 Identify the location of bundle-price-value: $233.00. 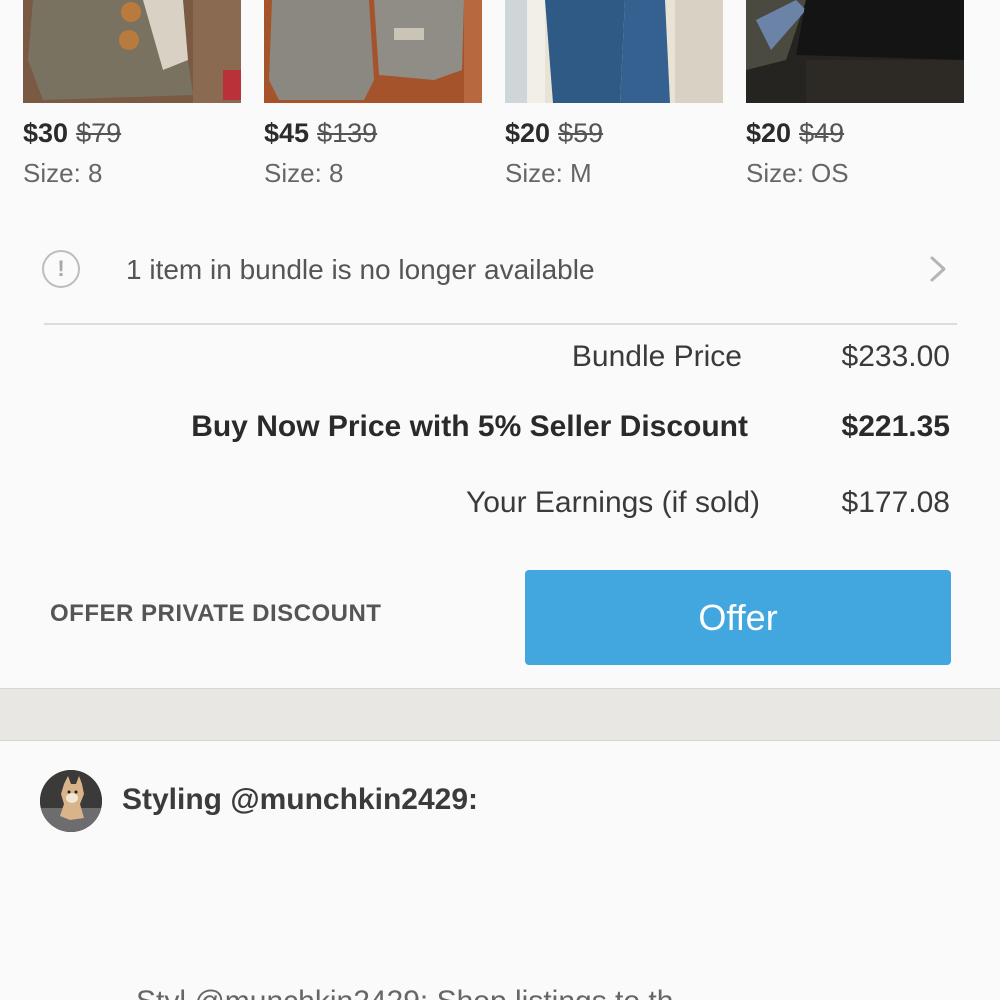
(895, 356).